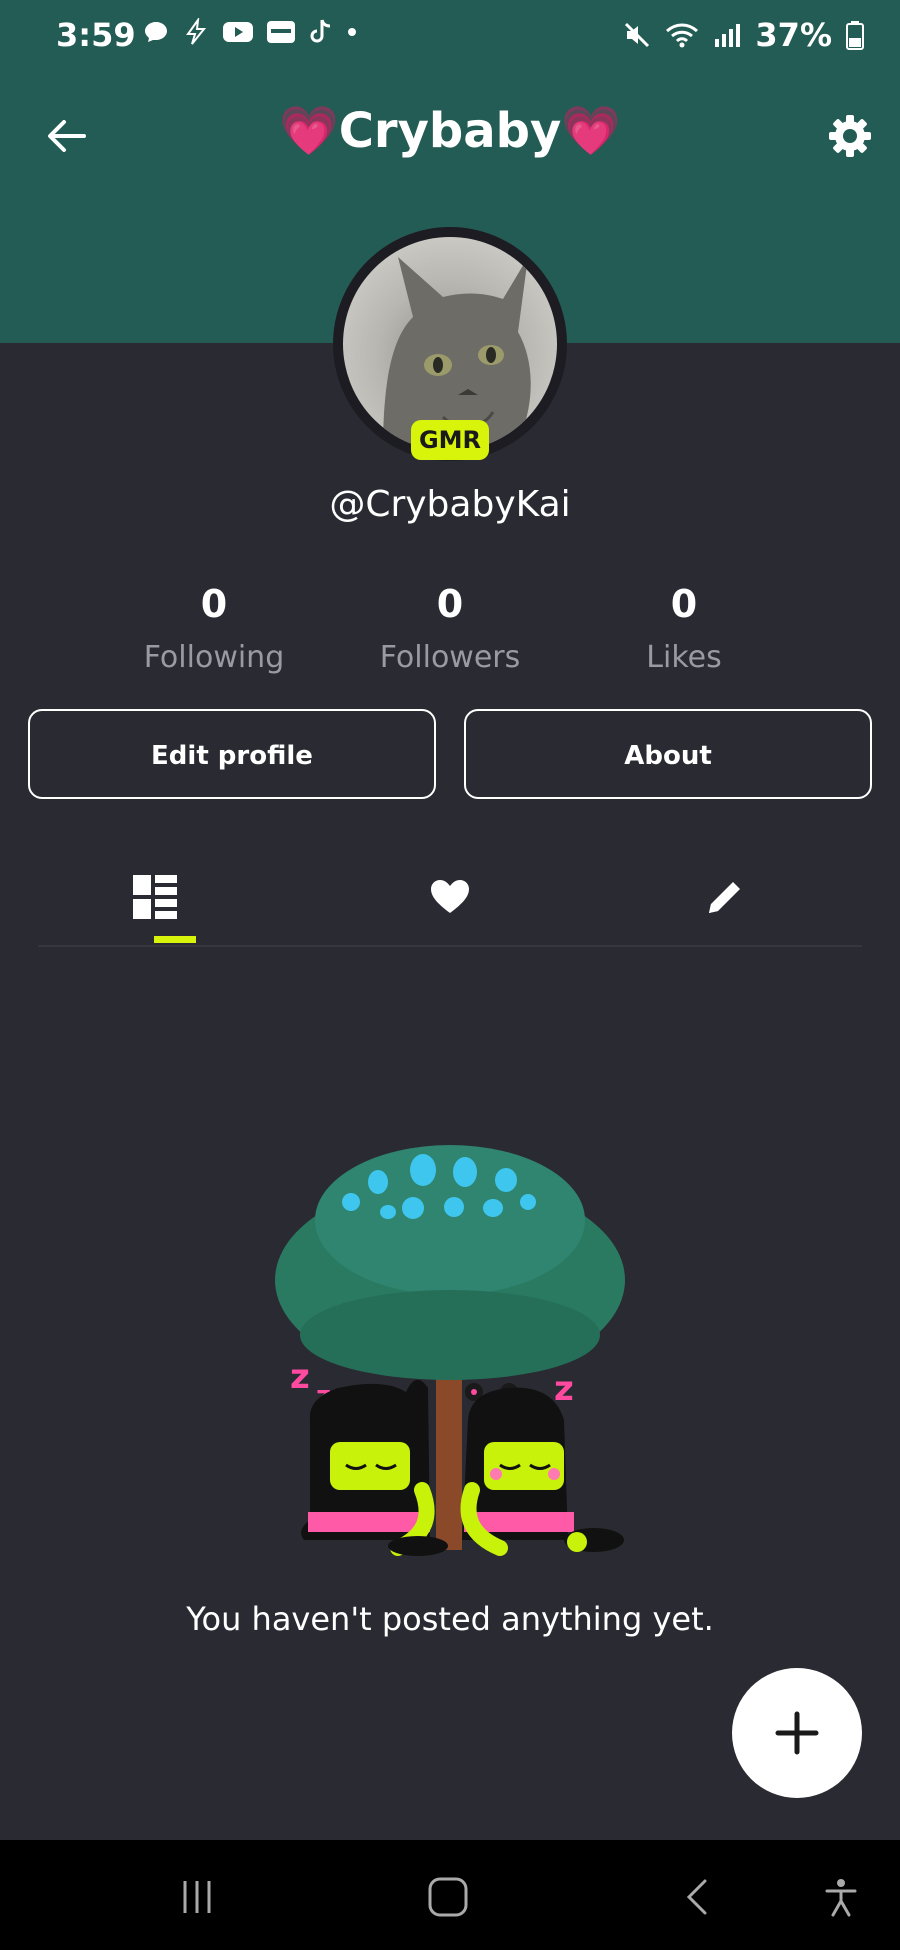  I want to click on recent-apps-button, so click(197, 1897).